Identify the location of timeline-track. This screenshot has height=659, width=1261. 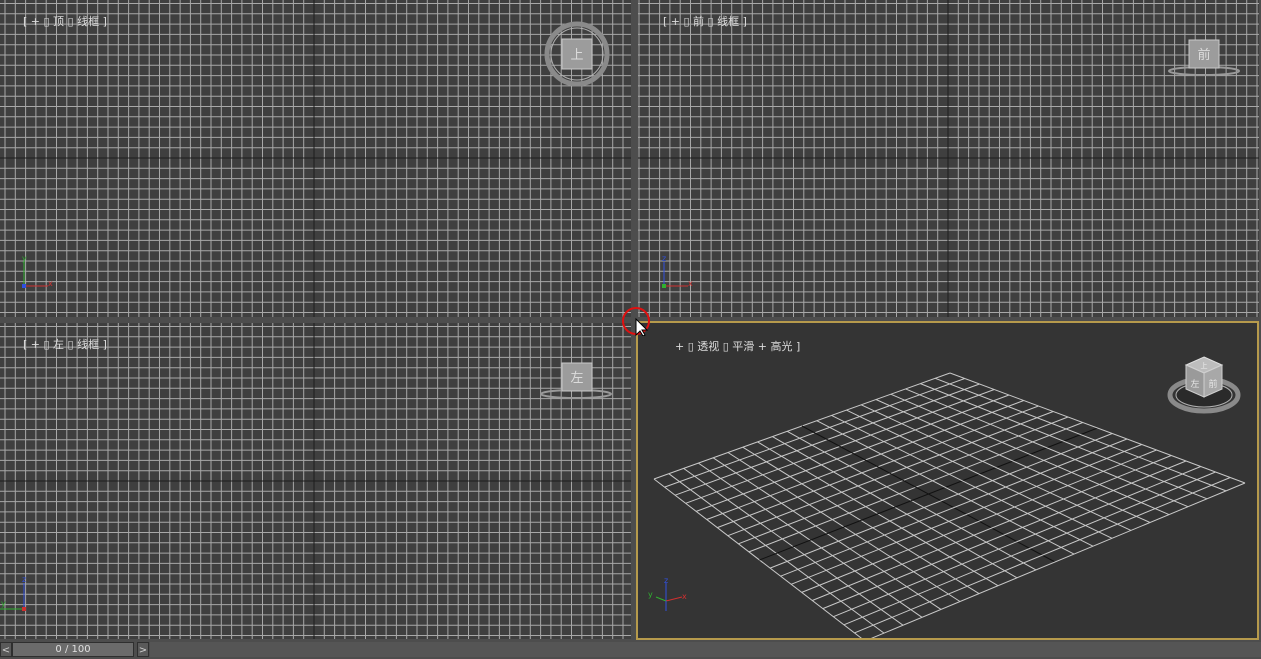
(705, 649).